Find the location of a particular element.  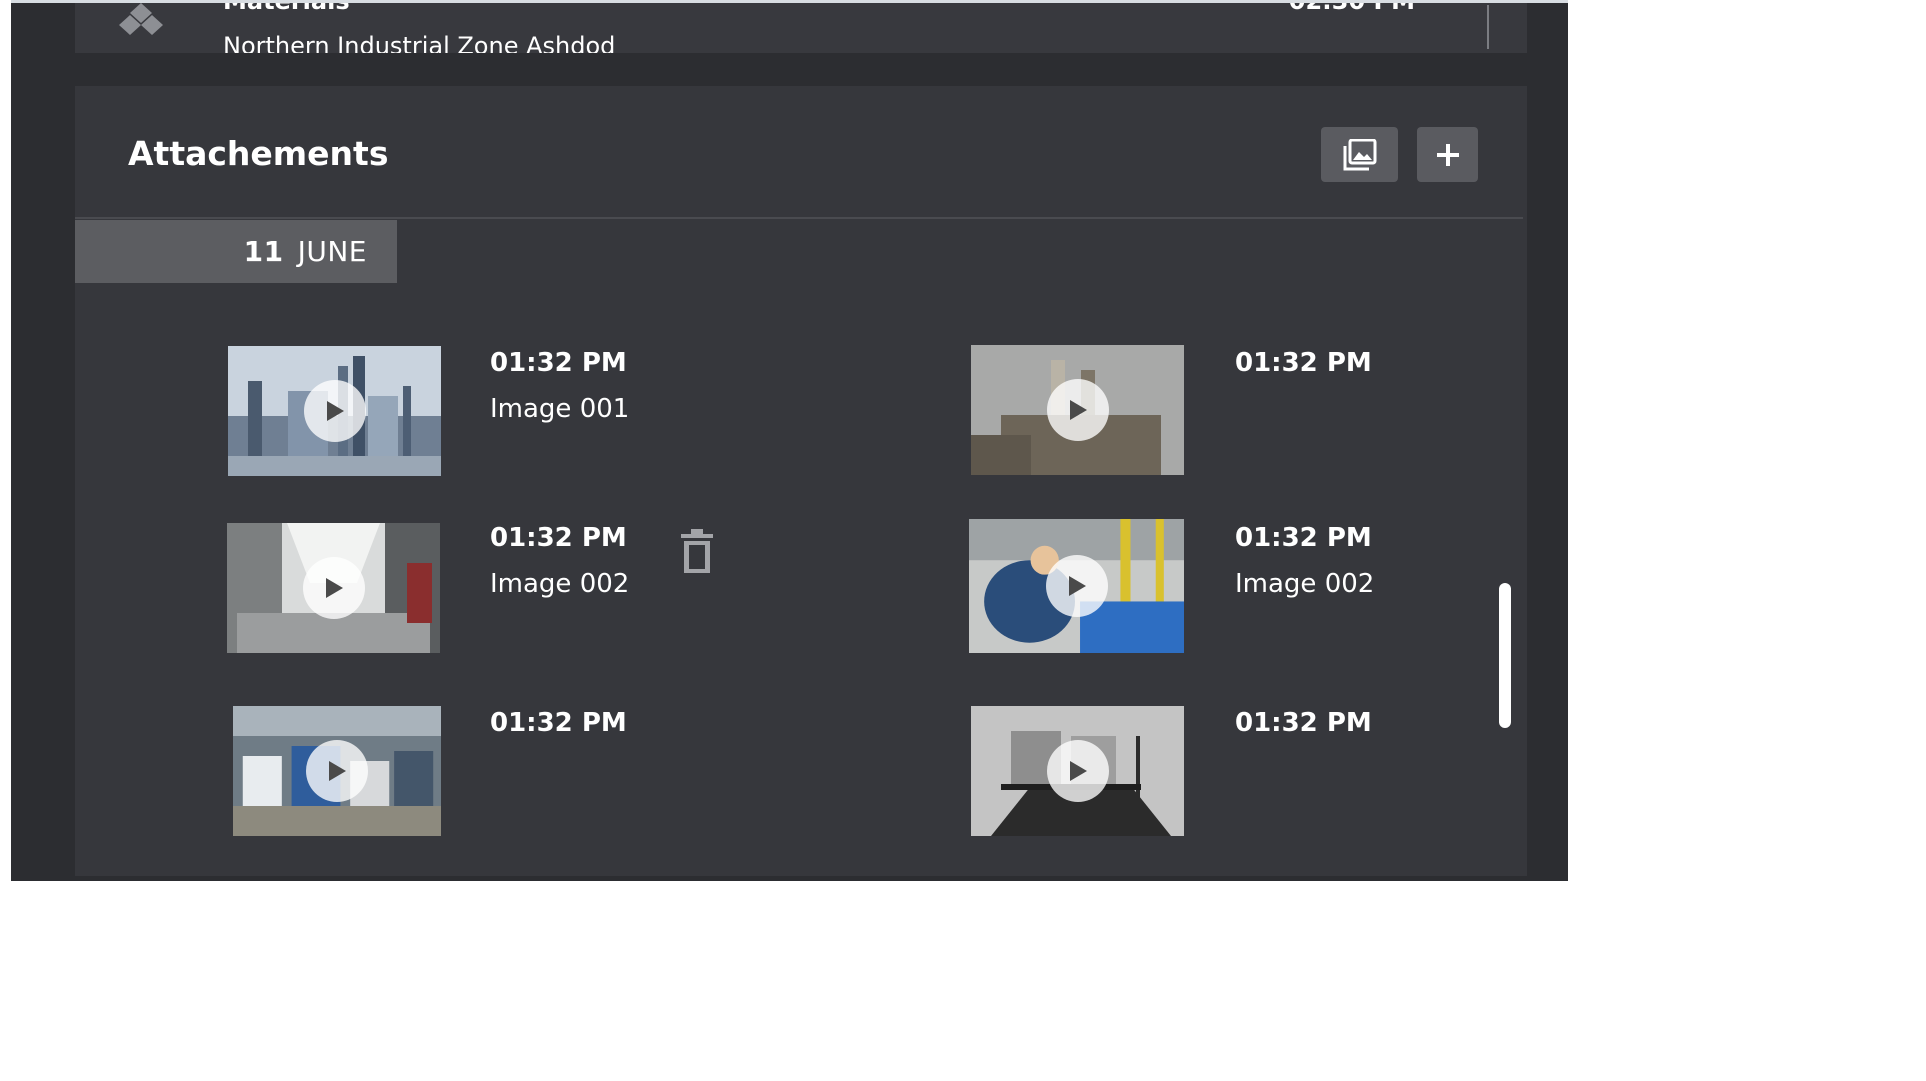

image-gallery-icon is located at coordinates (1359, 154).